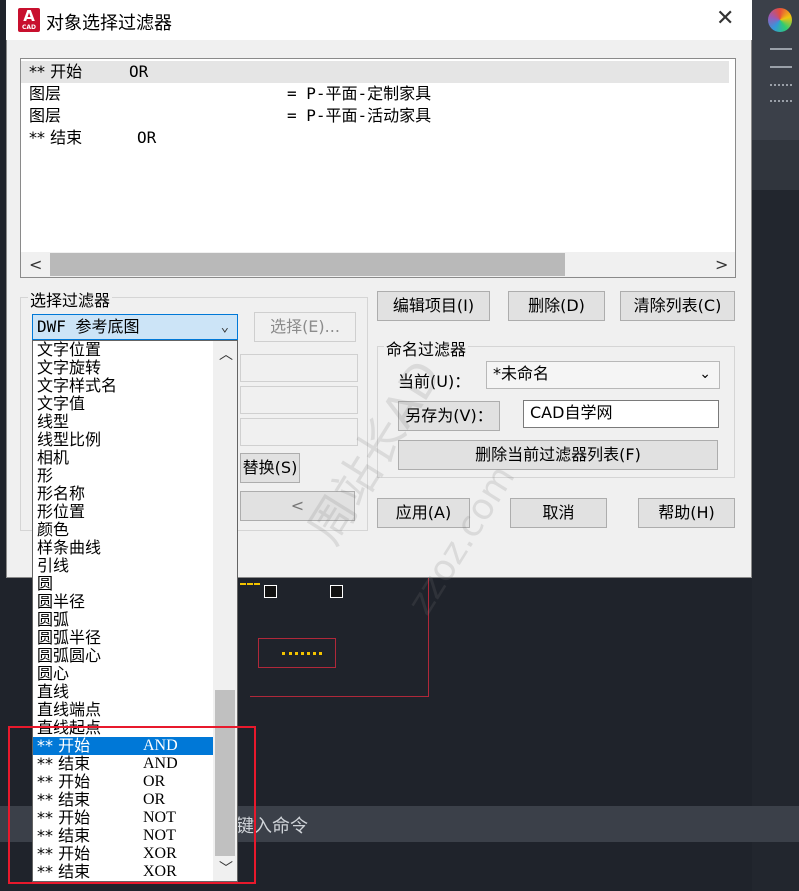 This screenshot has height=891, width=799. What do you see at coordinates (521, 373) in the screenshot?
I see `current-filter-value: *未命名` at bounding box center [521, 373].